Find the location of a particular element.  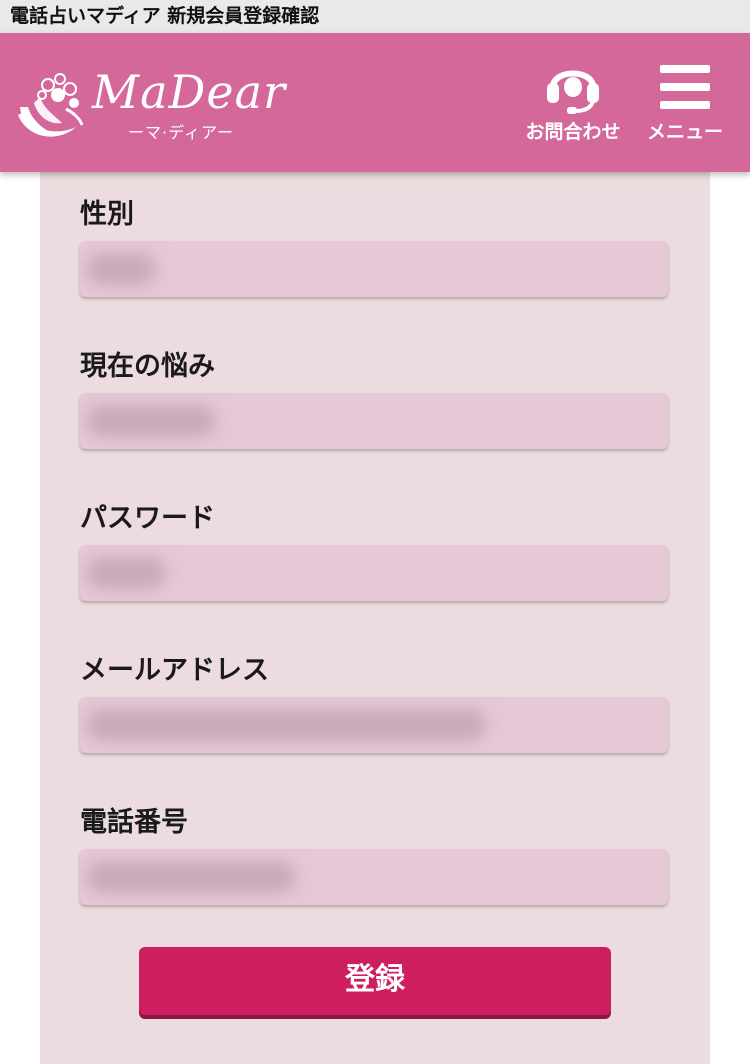

email-label: メールアドレス is located at coordinates (174, 670).